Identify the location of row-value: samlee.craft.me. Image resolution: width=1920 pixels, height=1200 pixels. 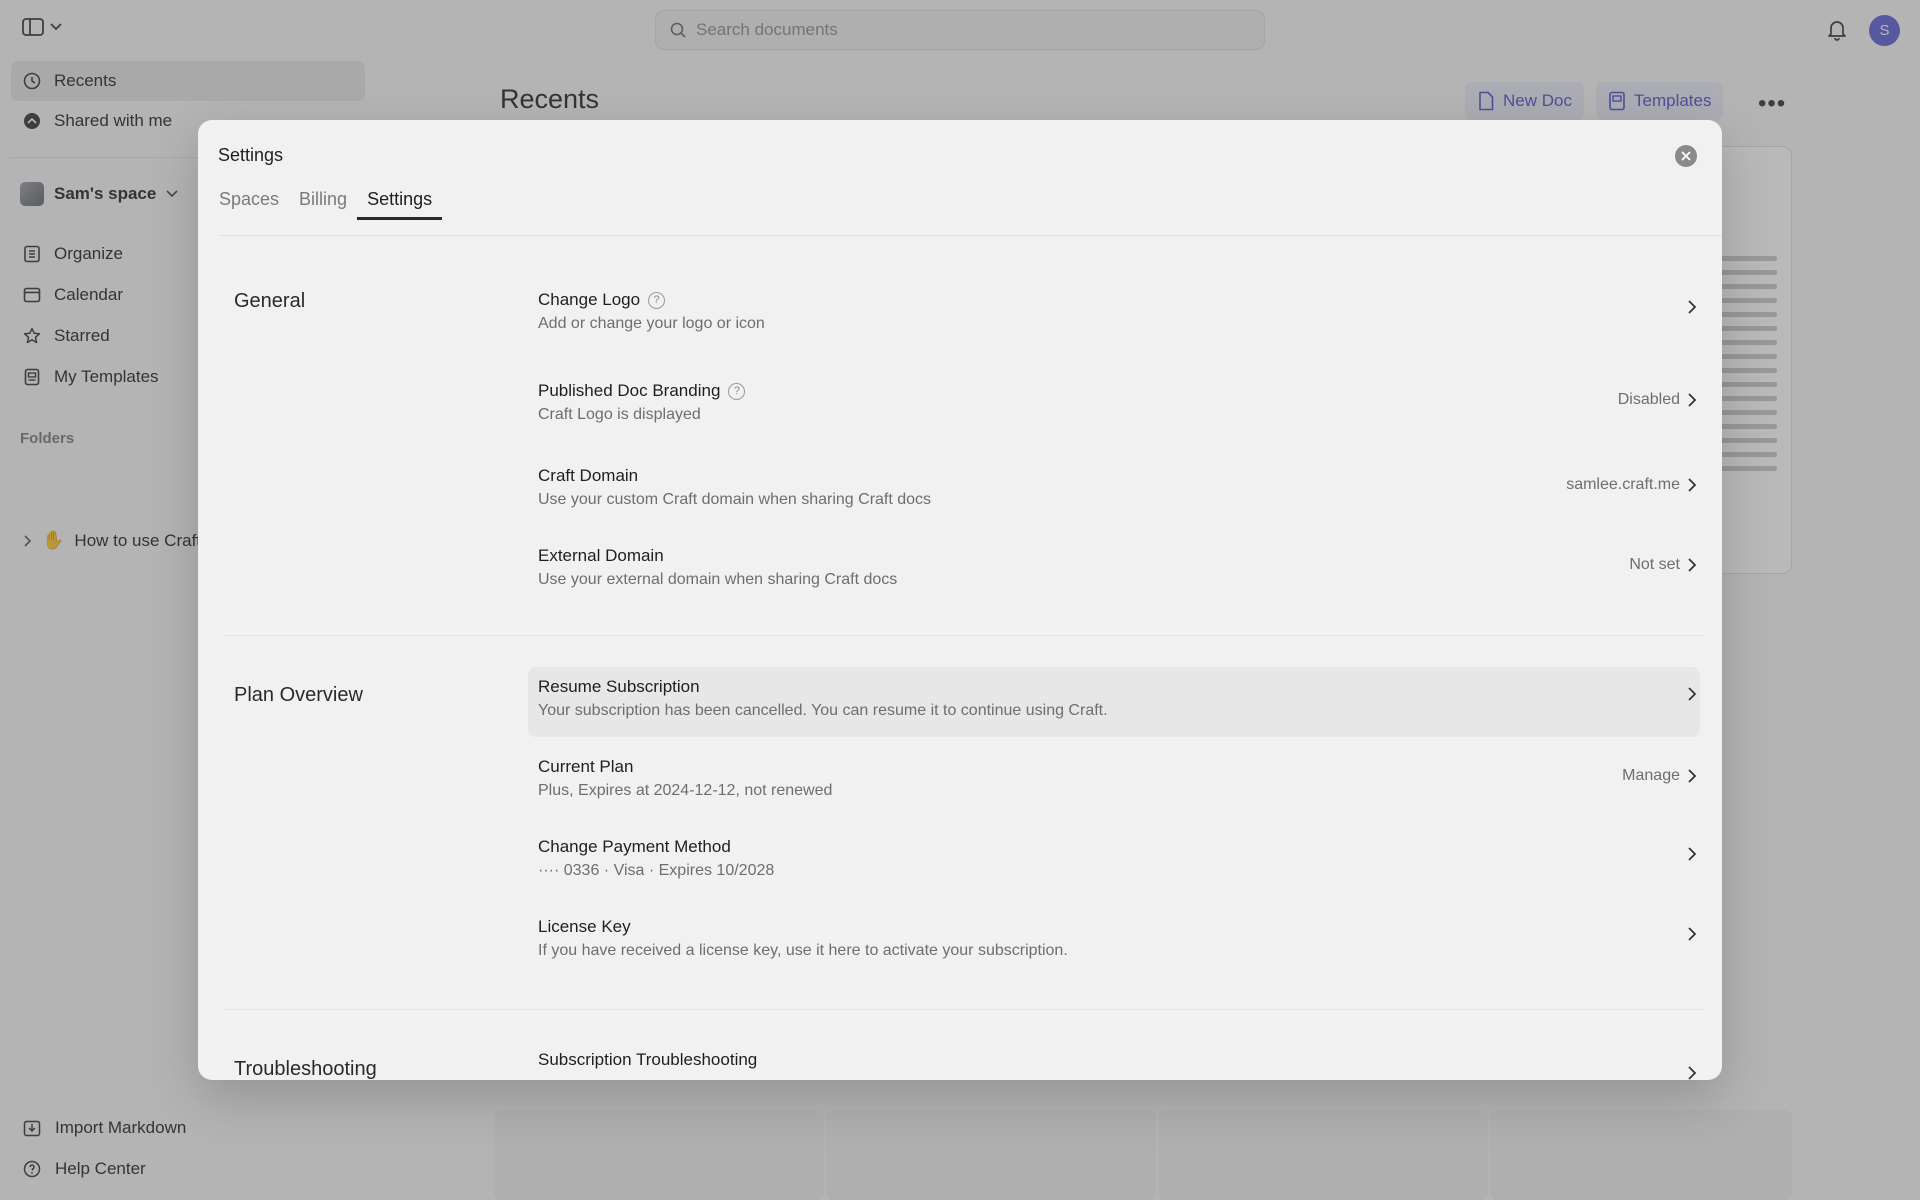
(1623, 484).